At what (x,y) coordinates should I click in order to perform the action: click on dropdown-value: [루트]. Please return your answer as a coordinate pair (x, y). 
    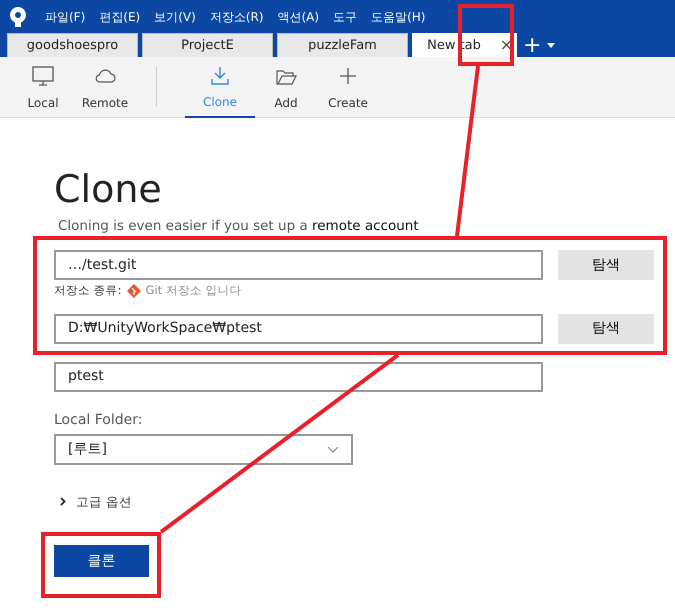
    Looking at the image, I should click on (87, 449).